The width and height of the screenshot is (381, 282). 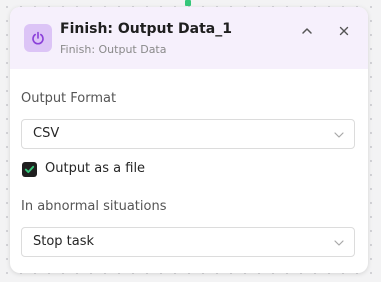 What do you see at coordinates (188, 3) in the screenshot?
I see `node-connector-dot` at bounding box center [188, 3].